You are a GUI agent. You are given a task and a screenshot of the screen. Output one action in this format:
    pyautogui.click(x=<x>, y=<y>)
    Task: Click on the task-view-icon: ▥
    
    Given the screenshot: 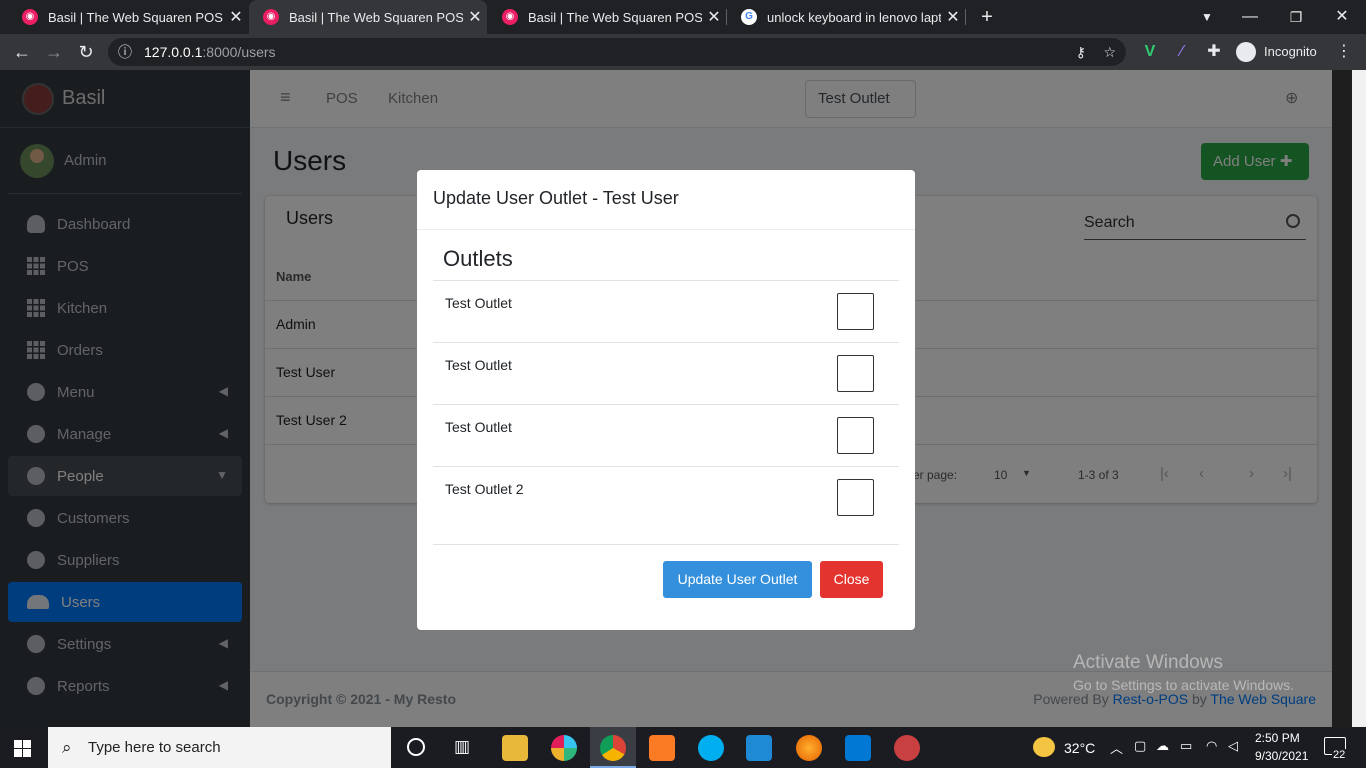 What is the action you would take?
    pyautogui.click(x=462, y=747)
    